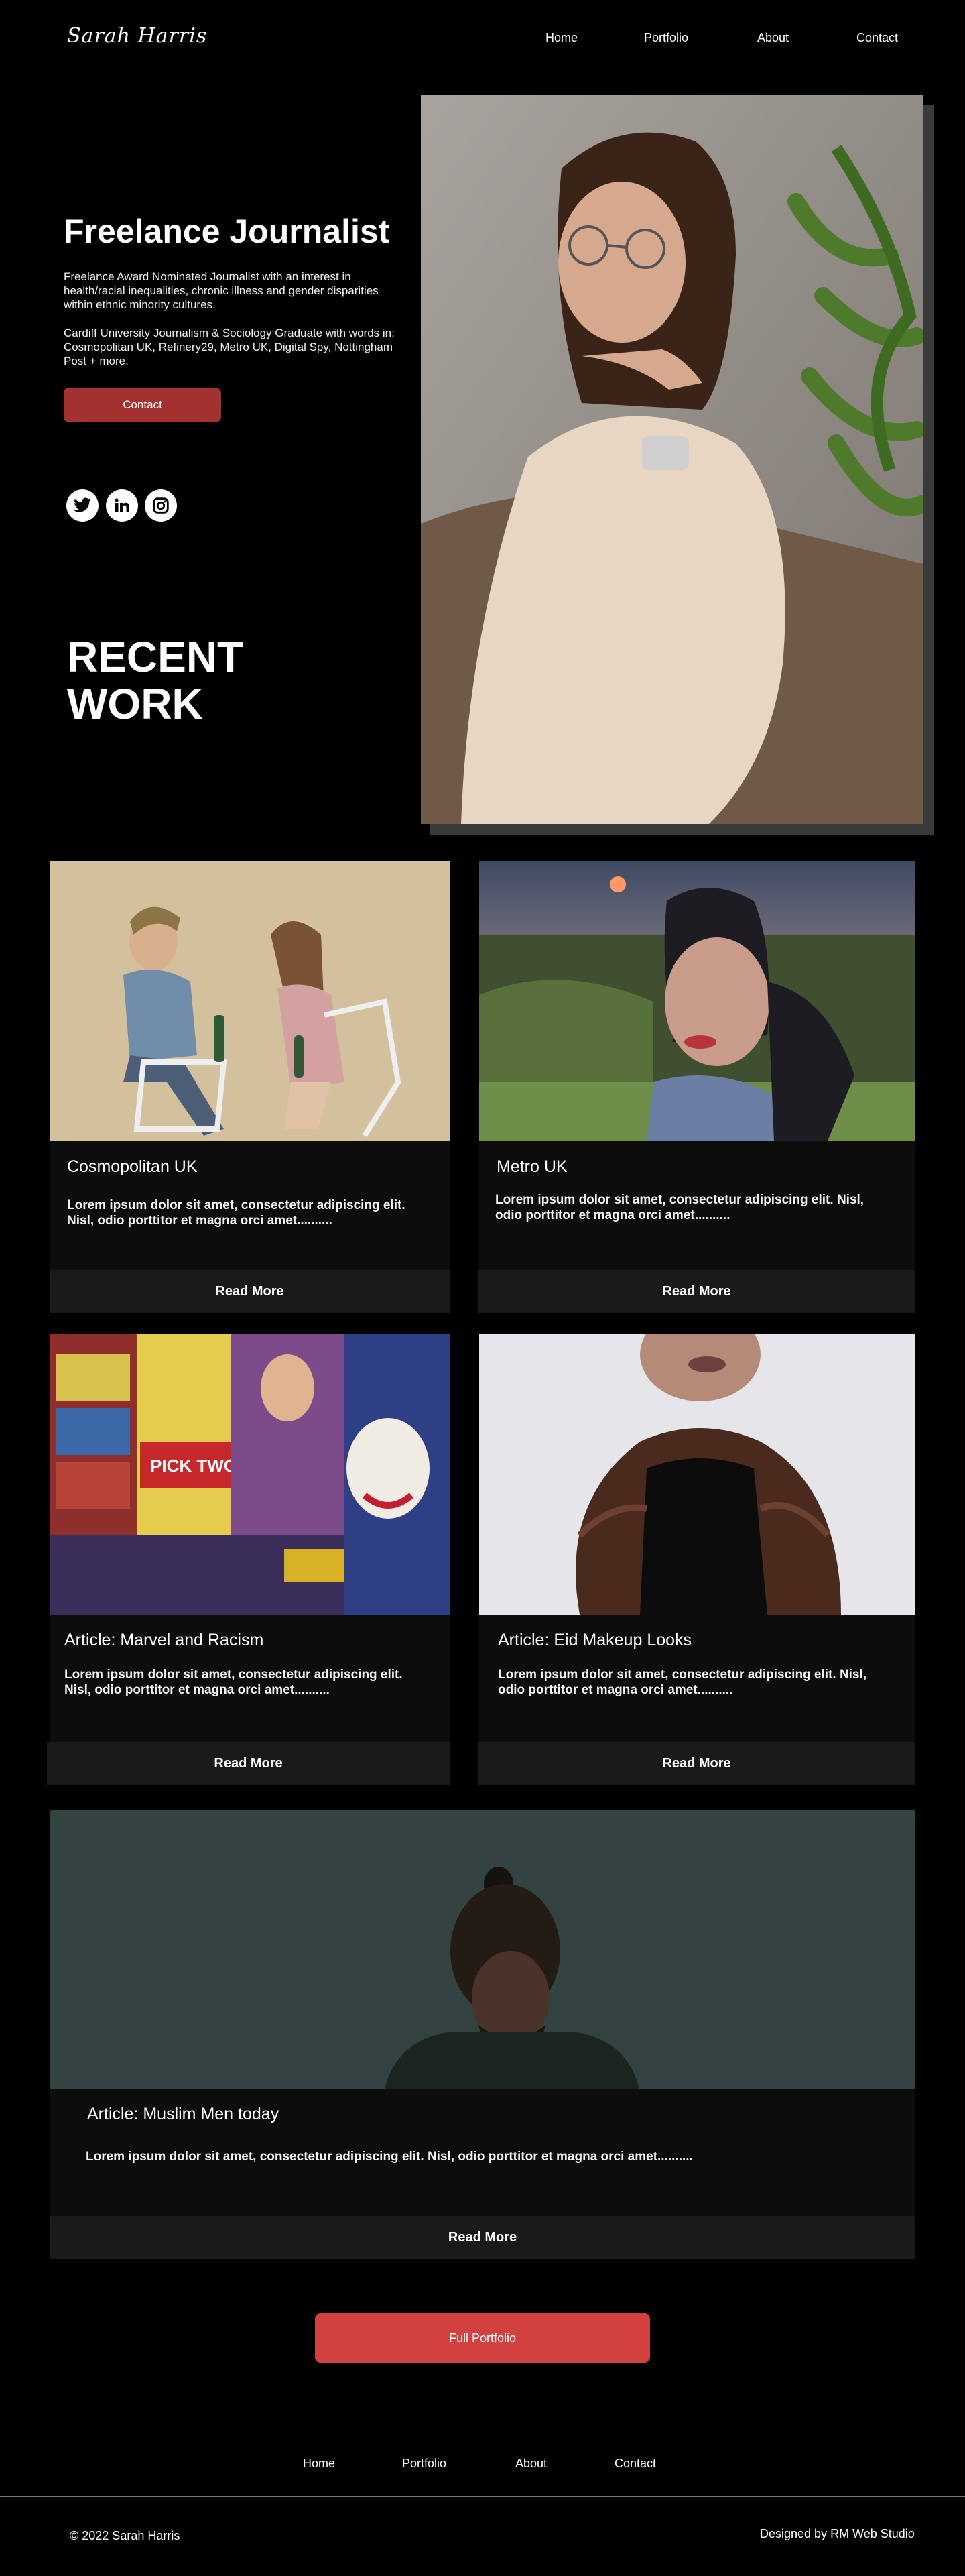  I want to click on recent-work-heading: RECENT WORK, so click(155, 680).